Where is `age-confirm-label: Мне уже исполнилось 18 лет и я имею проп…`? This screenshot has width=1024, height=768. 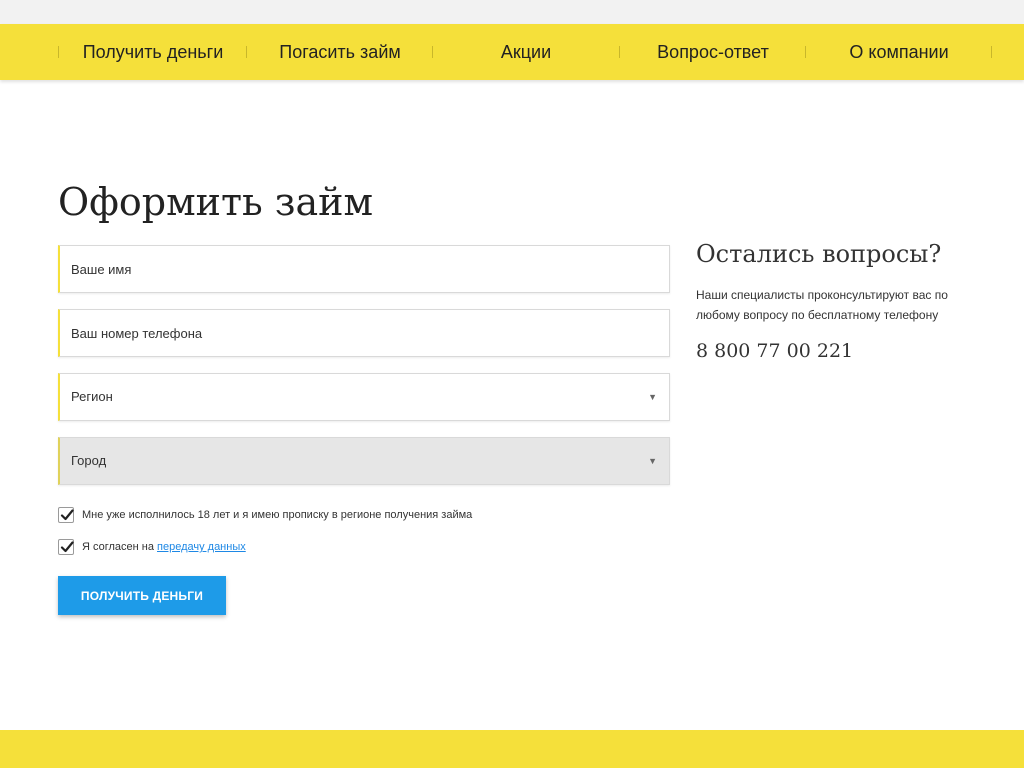
age-confirm-label: Мне уже исполнилось 18 лет и я имею проп… is located at coordinates (277, 515).